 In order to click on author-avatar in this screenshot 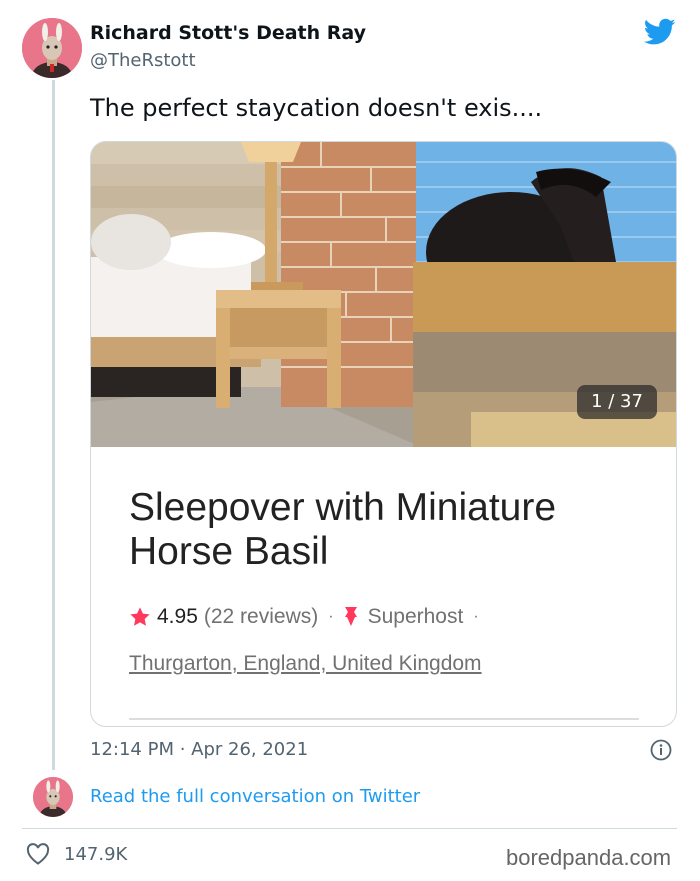, I will do `click(52, 48)`.